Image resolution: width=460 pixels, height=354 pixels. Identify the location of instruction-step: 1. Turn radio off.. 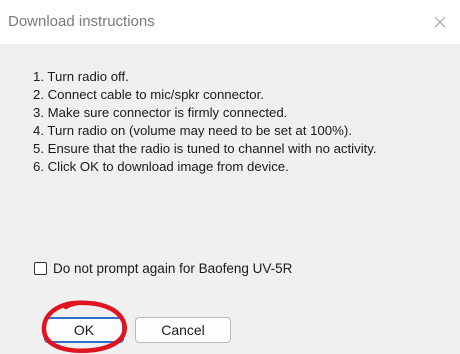
(81, 76).